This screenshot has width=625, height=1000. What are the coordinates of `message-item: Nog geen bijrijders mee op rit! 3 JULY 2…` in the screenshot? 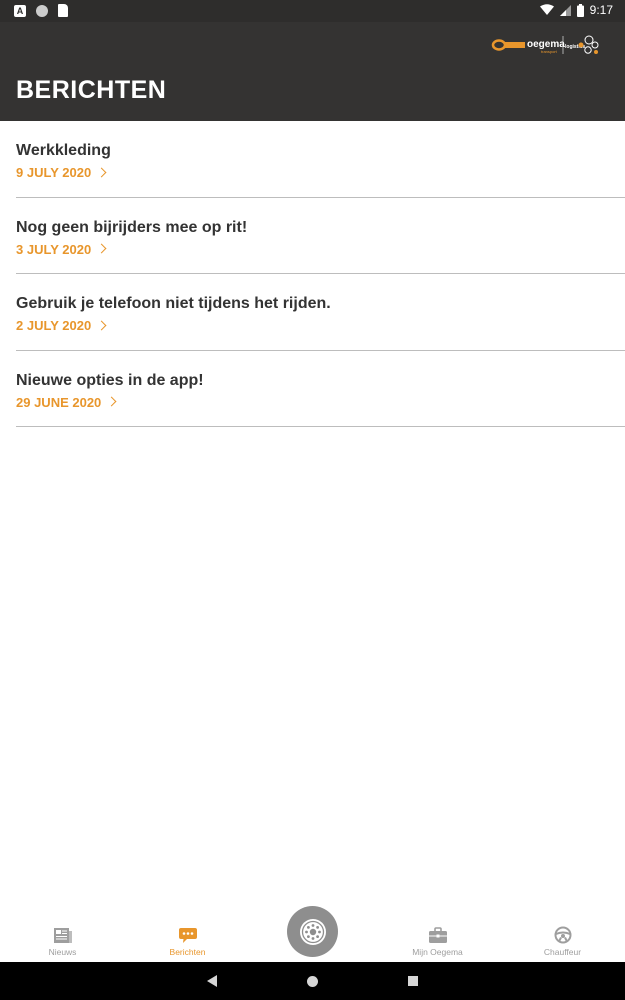 It's located at (320, 236).